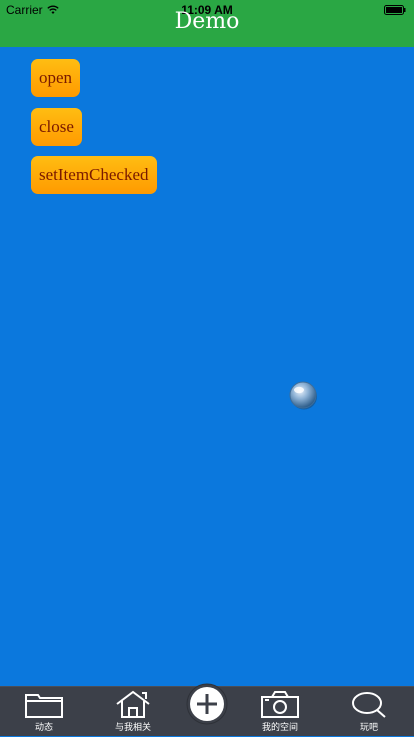  Describe the element at coordinates (280, 704) in the screenshot. I see `camera-icon` at that location.